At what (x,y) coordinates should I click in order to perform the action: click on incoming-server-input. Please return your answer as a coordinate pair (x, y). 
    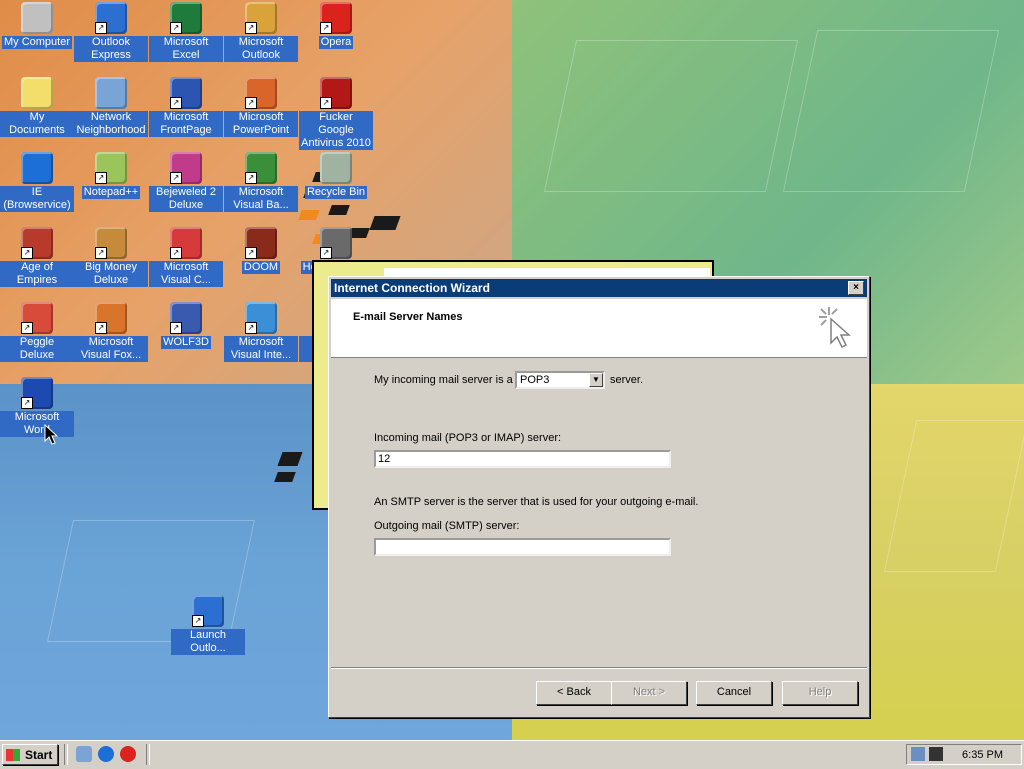
    Looking at the image, I should click on (522, 459).